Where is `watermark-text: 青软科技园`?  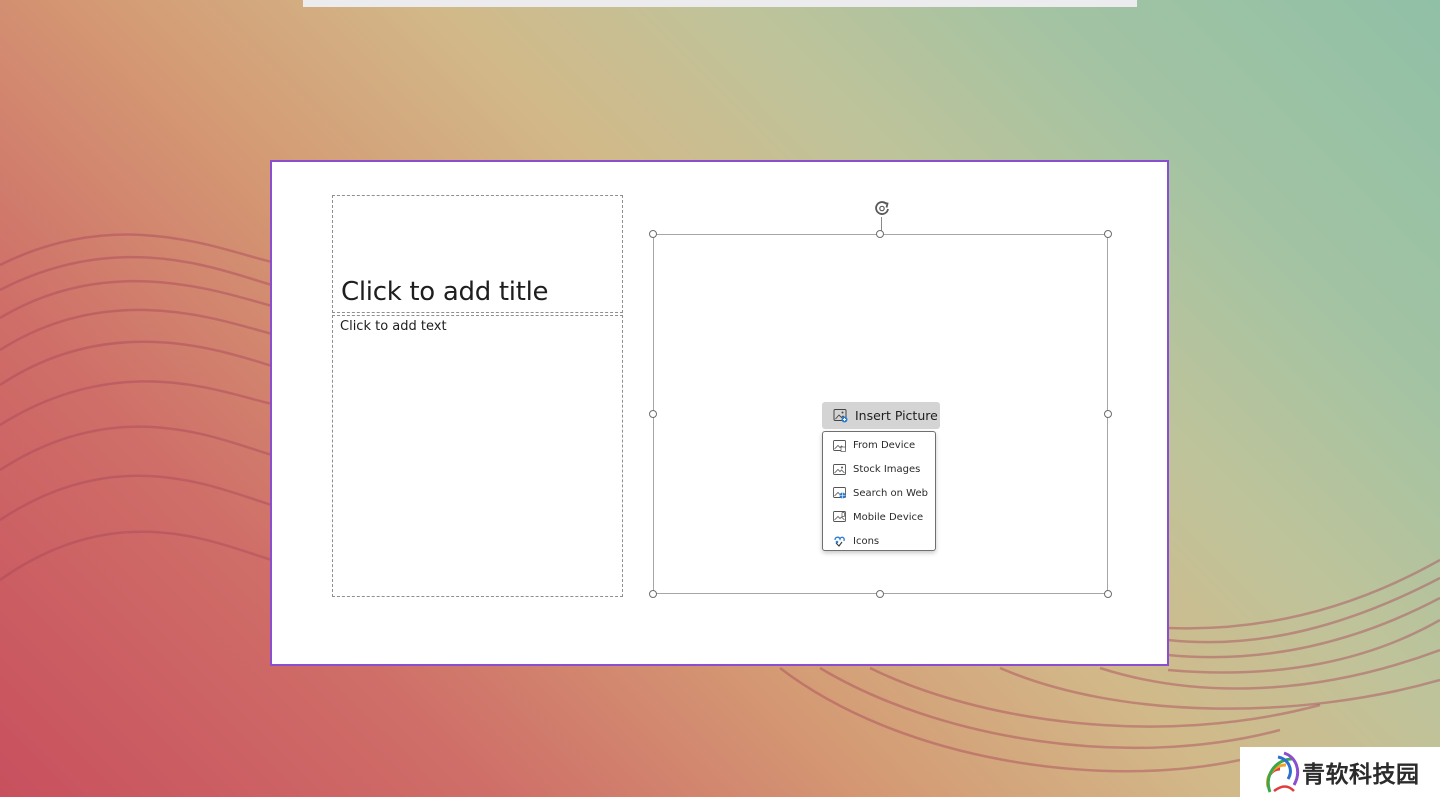
watermark-text: 青软科技园 is located at coordinates (1361, 775).